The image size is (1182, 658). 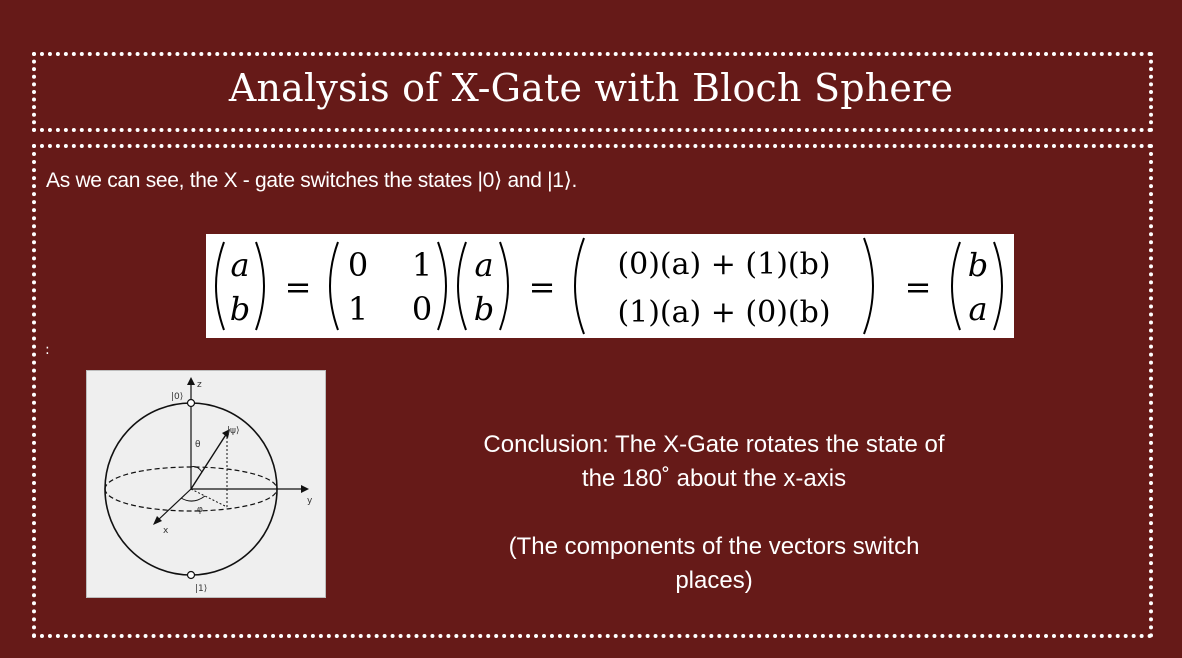 What do you see at coordinates (174, 505) in the screenshot?
I see `x-axis` at bounding box center [174, 505].